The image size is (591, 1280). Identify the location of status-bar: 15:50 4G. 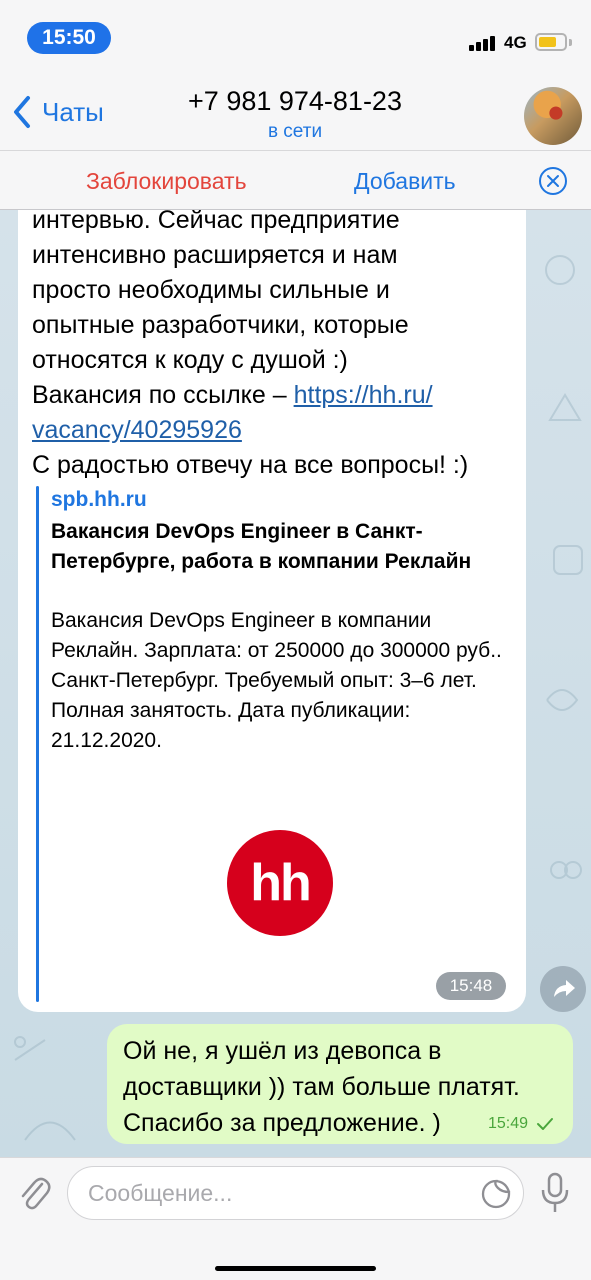
(295, 35).